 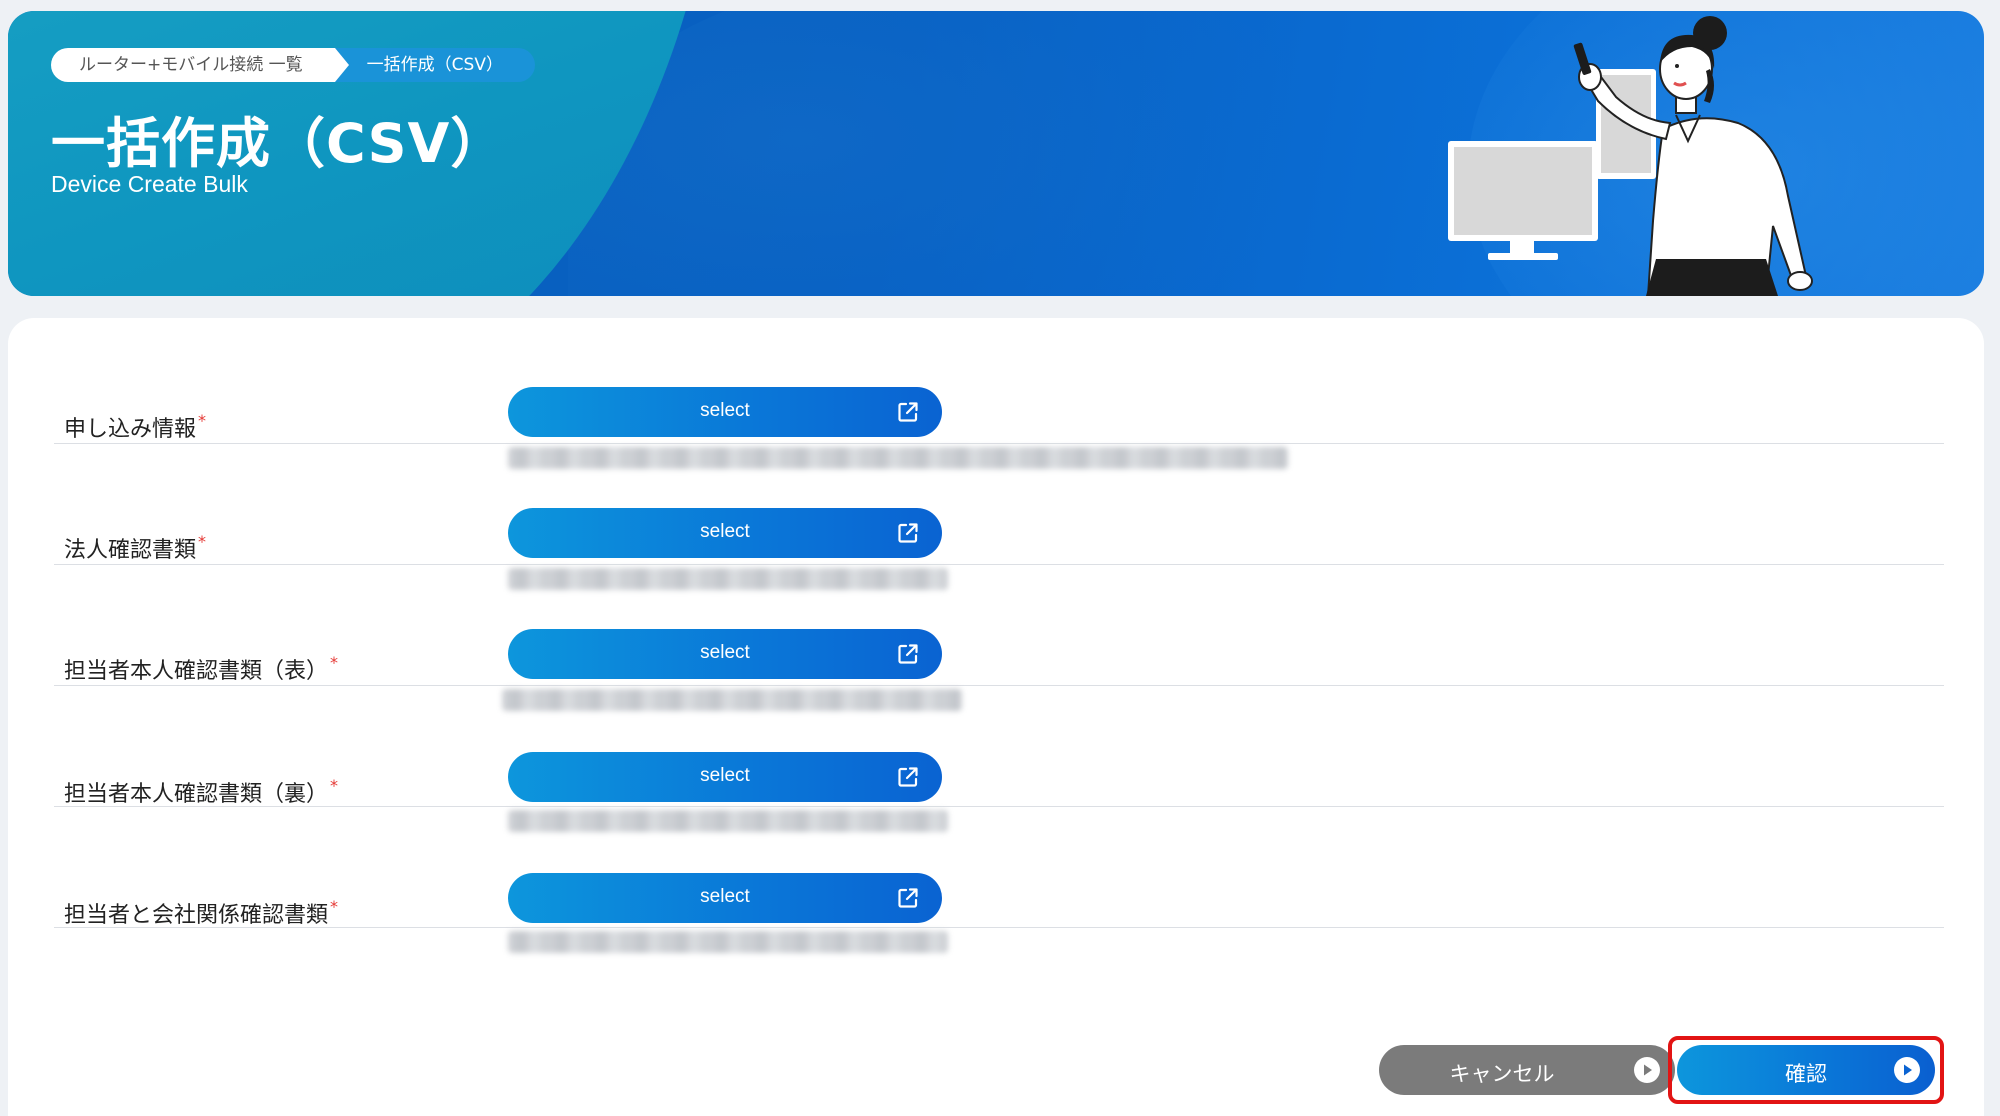 What do you see at coordinates (434, 65) in the screenshot?
I see `breadcrumb-item-current: 一括作成（CSV）` at bounding box center [434, 65].